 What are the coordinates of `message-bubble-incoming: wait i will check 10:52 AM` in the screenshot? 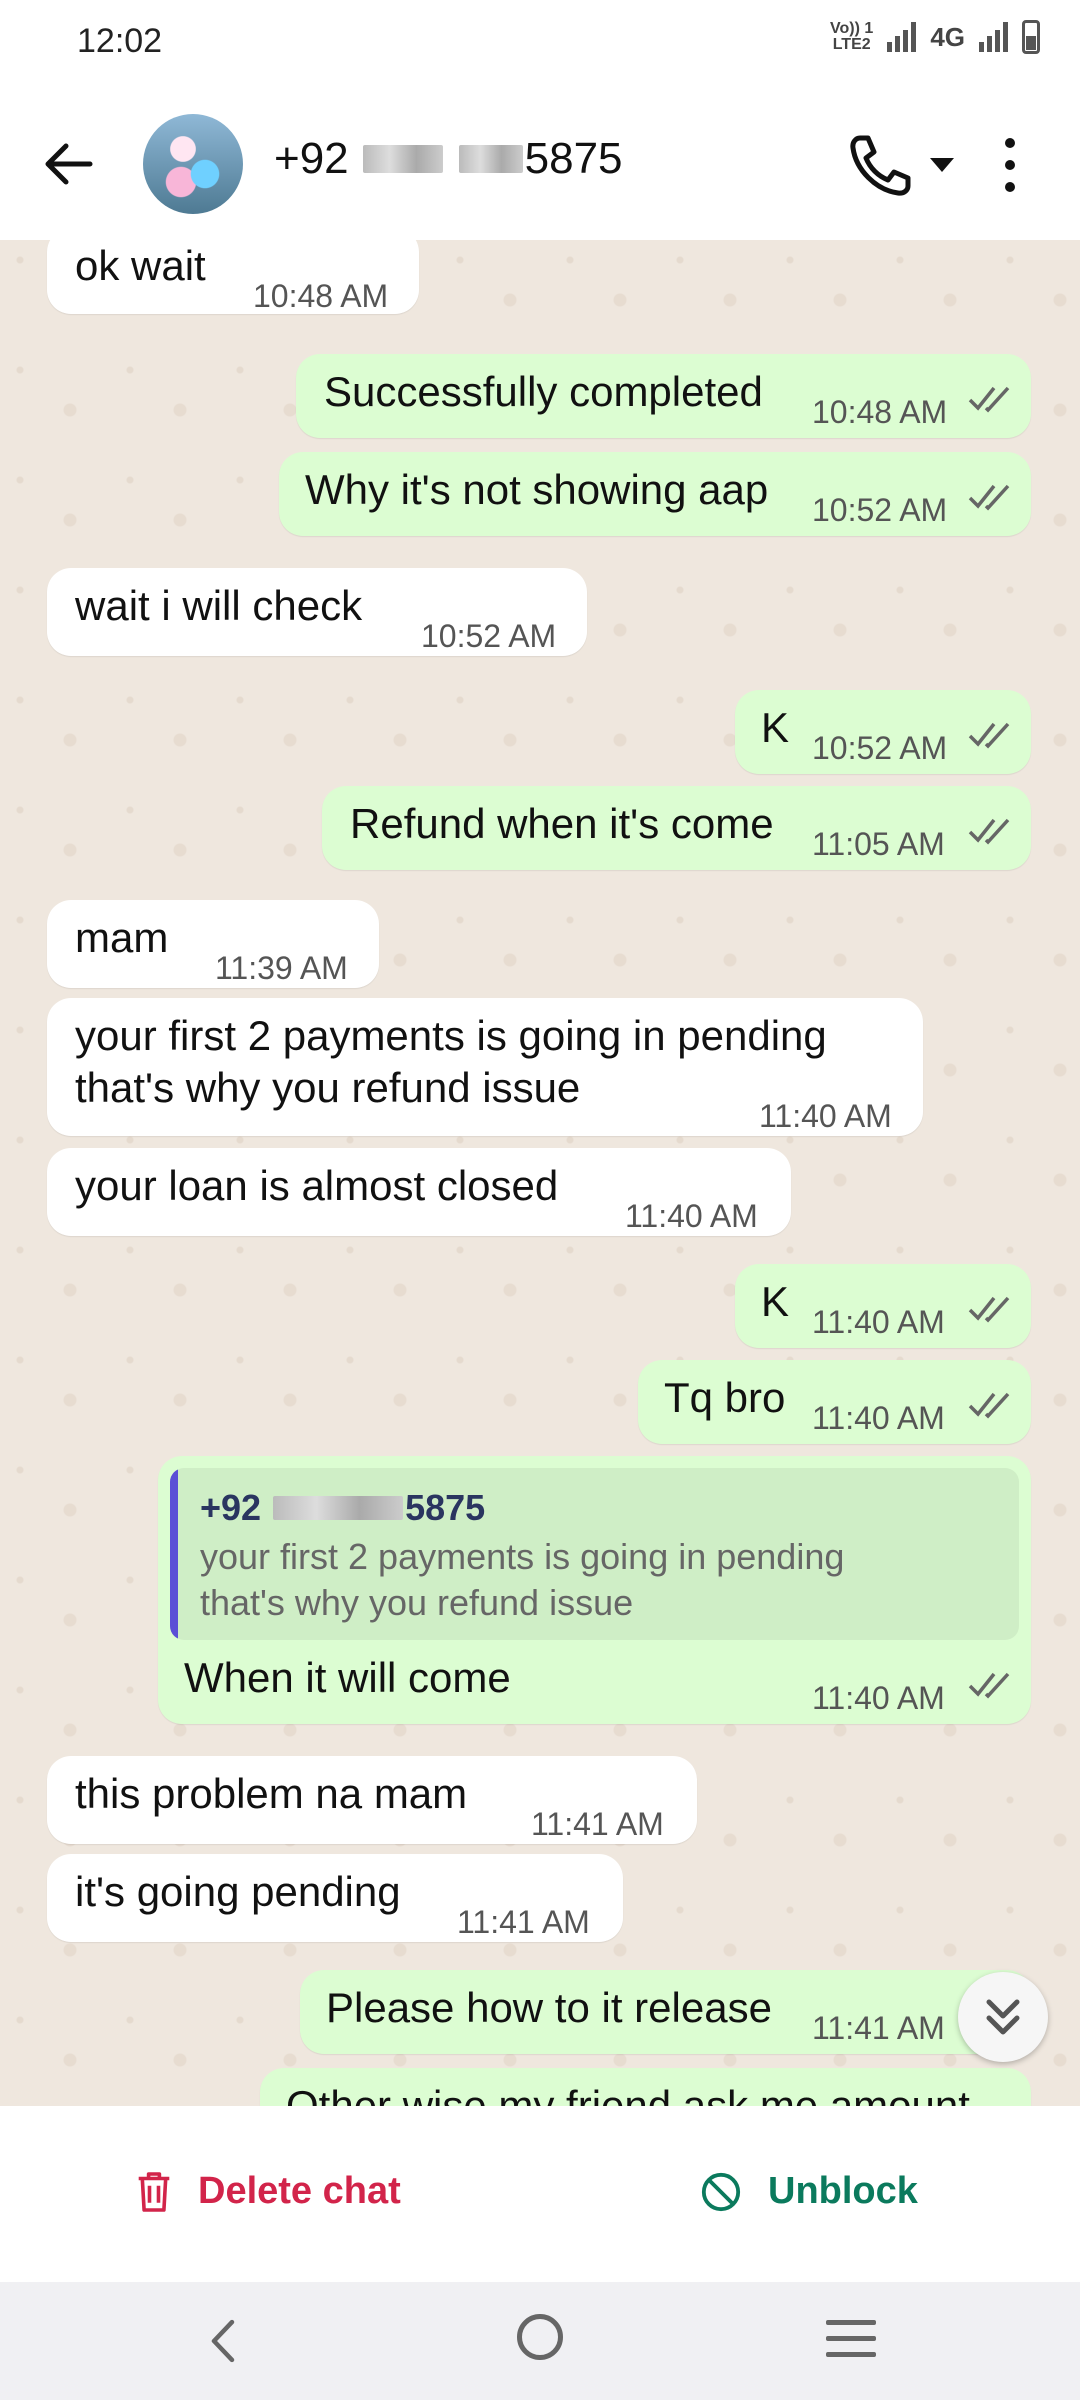 It's located at (317, 612).